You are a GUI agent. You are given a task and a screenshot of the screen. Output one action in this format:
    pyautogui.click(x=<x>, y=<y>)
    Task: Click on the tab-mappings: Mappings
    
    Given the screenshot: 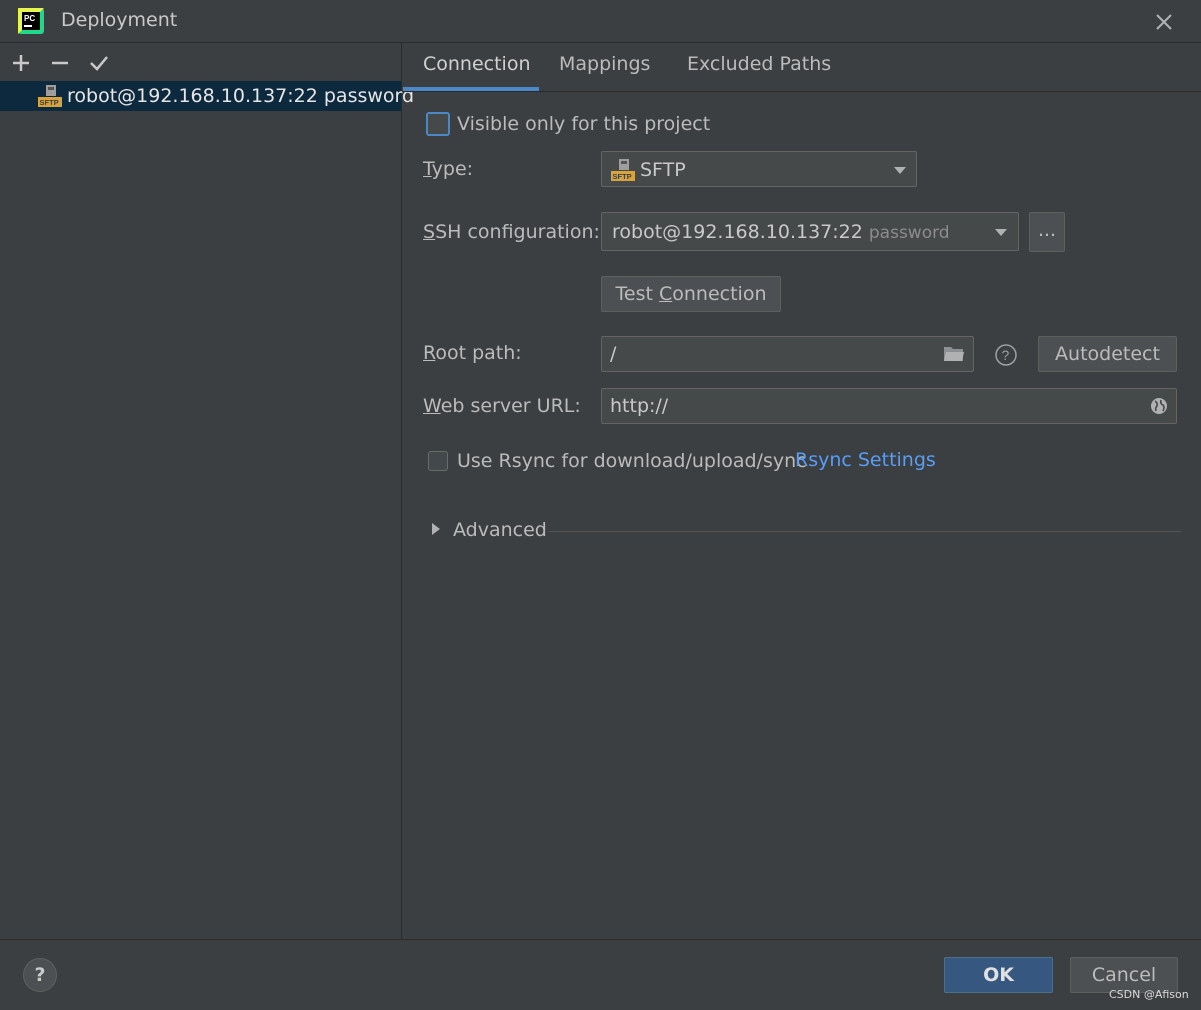 What is the action you would take?
    pyautogui.click(x=604, y=64)
    